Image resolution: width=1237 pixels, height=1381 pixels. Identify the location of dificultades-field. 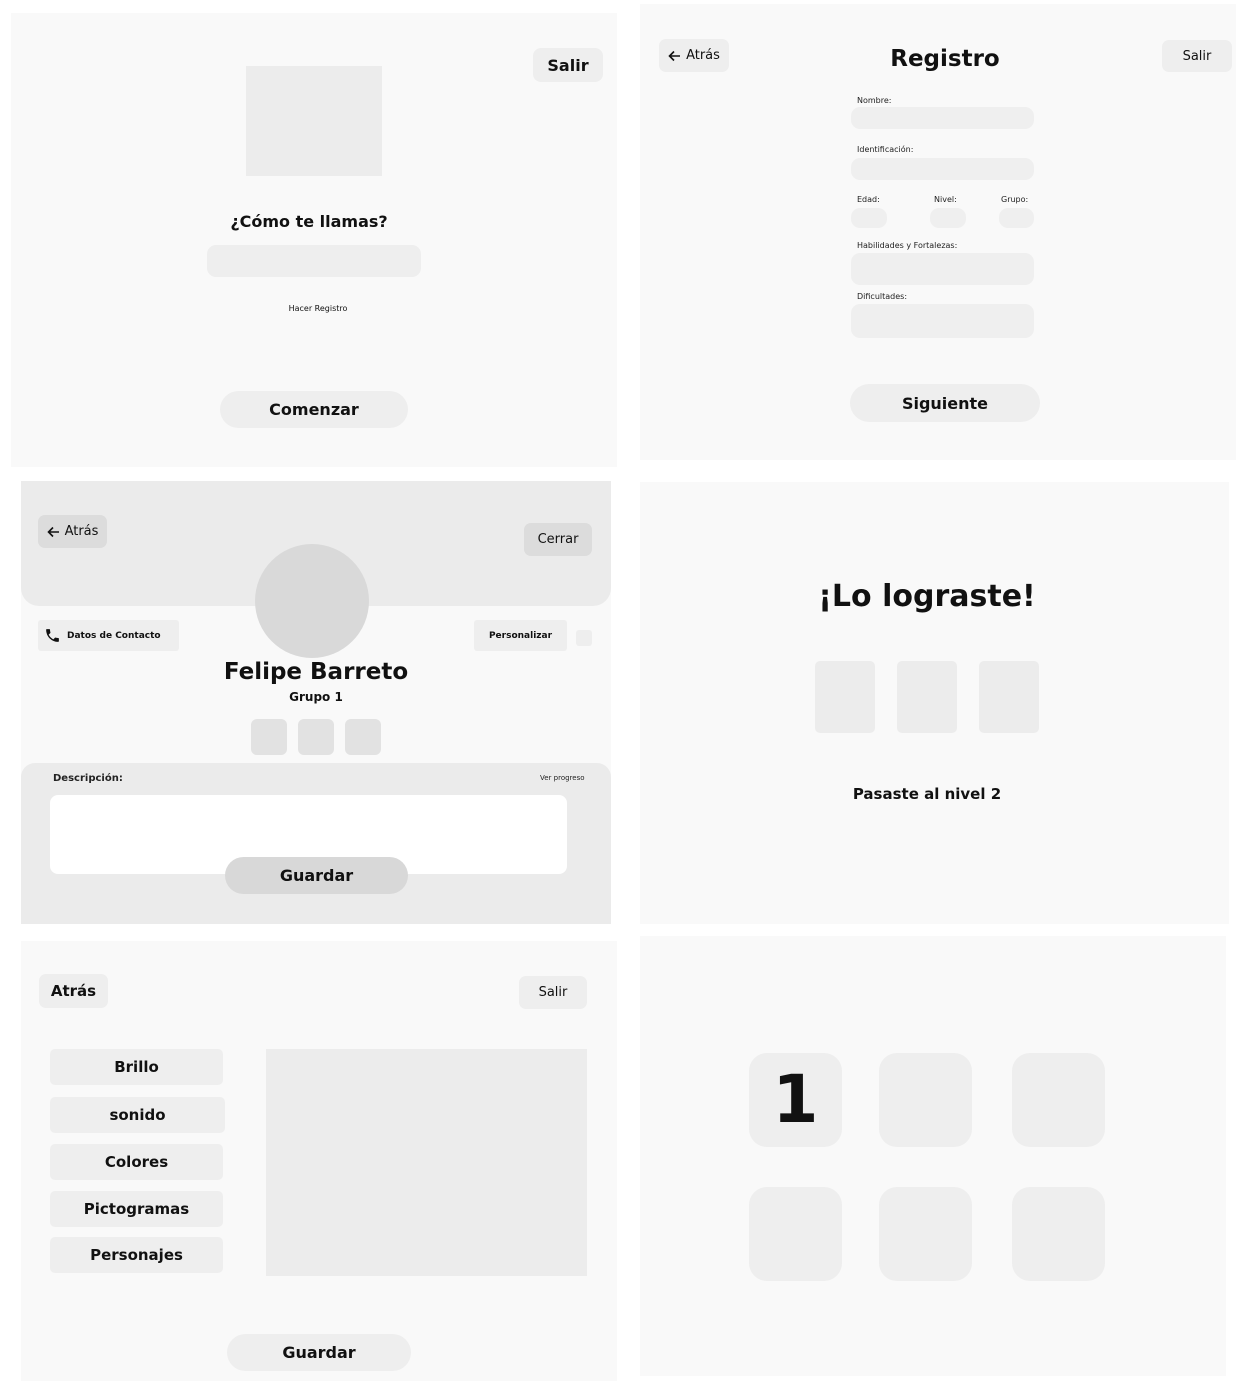
(942, 321).